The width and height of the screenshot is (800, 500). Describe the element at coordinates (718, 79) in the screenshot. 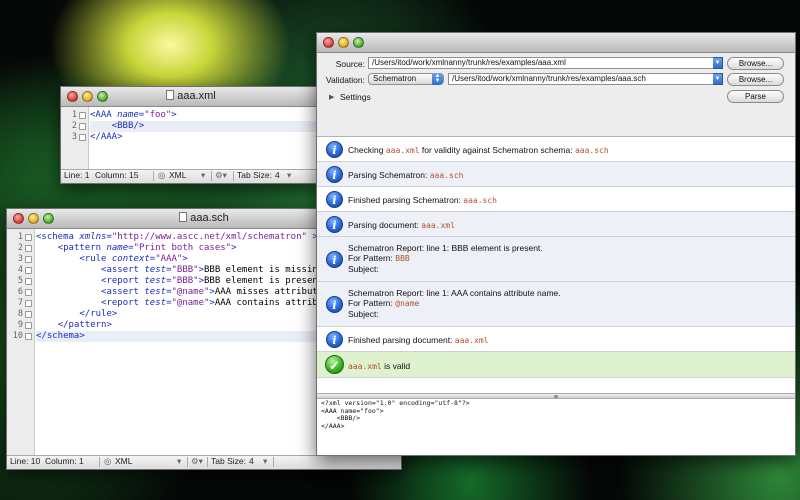

I see `schema-history-dropdown: ▼` at that location.